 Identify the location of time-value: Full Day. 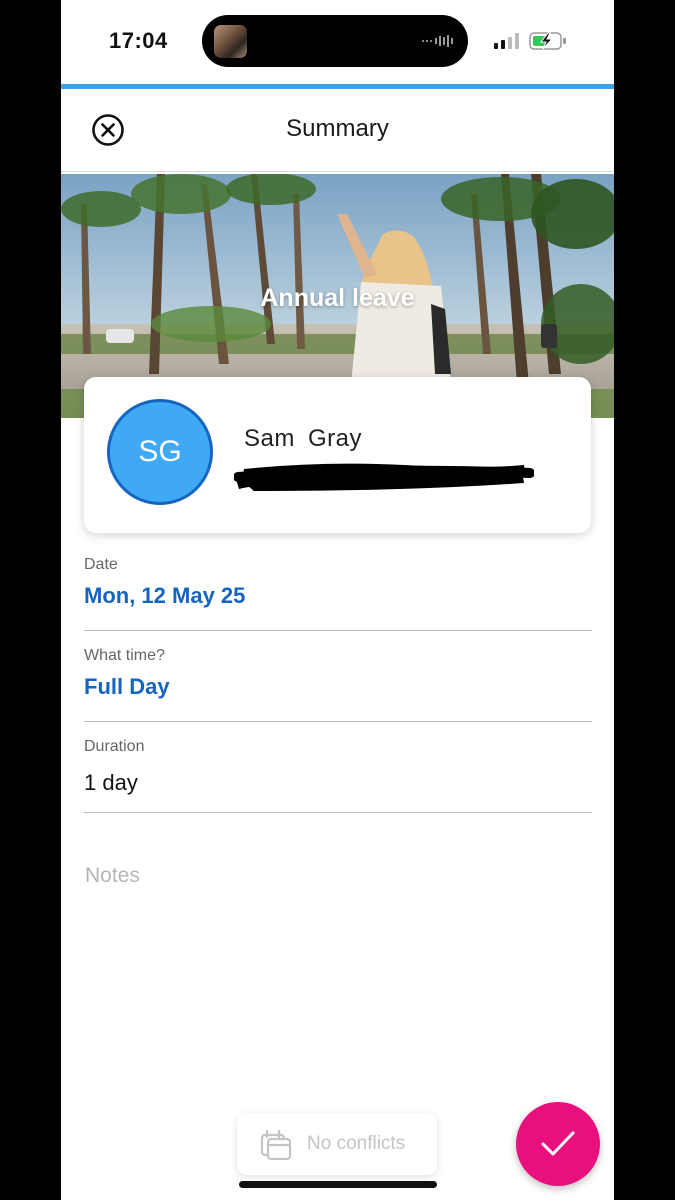
(127, 687).